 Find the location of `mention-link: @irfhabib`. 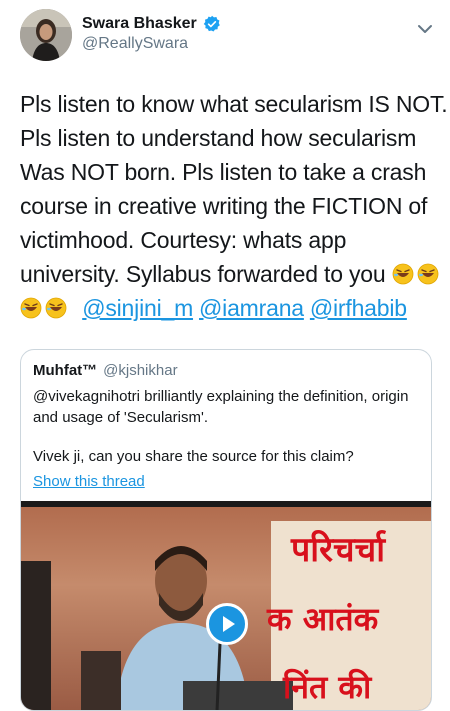

mention-link: @irfhabib is located at coordinates (358, 308).